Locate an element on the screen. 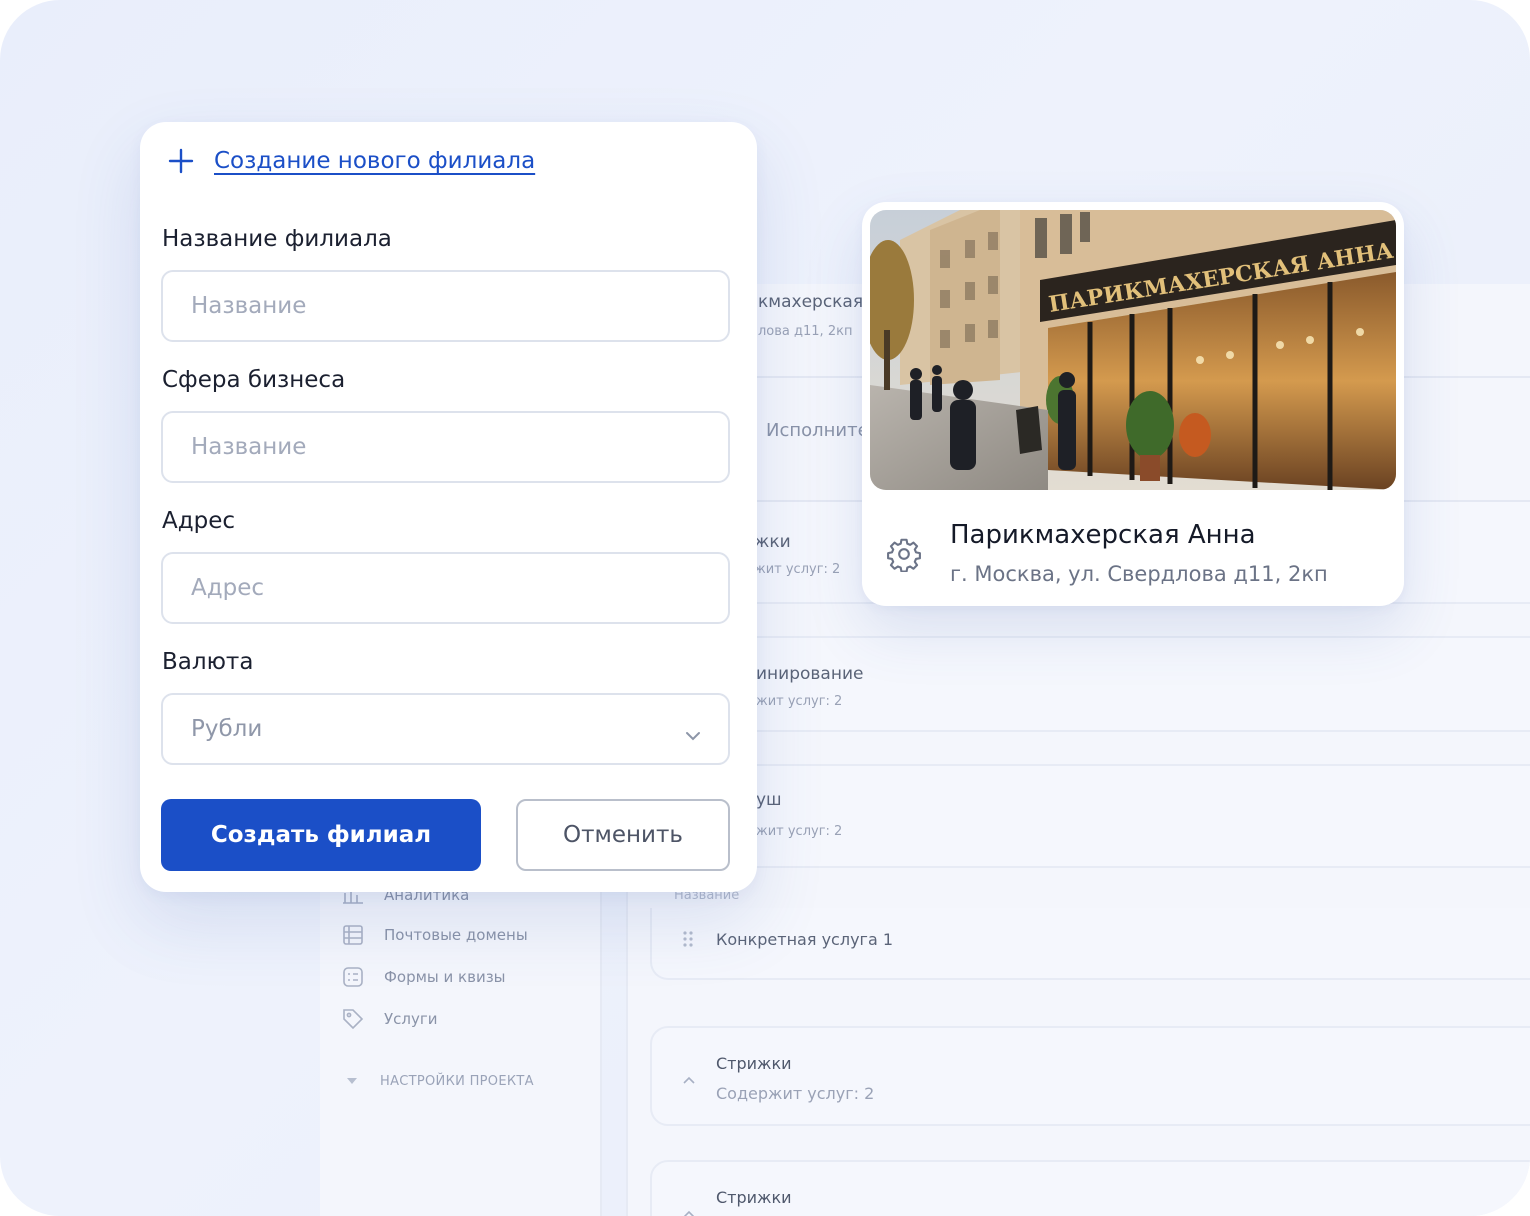  drag-handle-icon is located at coordinates (688, 941).